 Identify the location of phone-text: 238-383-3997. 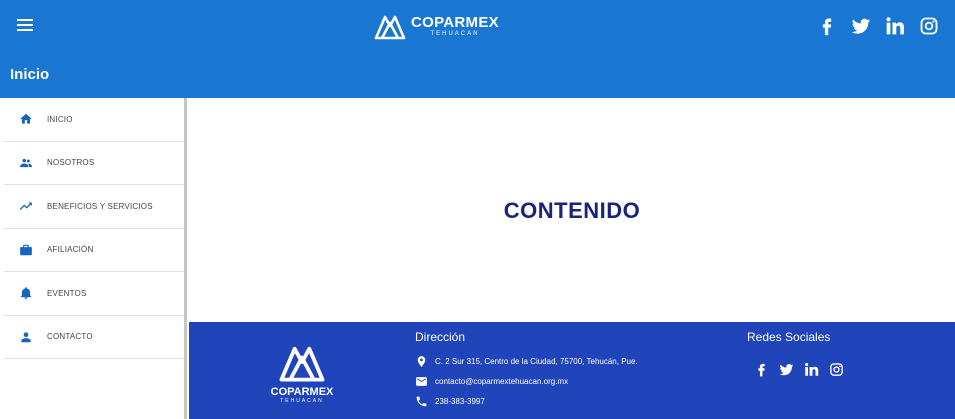
(460, 401).